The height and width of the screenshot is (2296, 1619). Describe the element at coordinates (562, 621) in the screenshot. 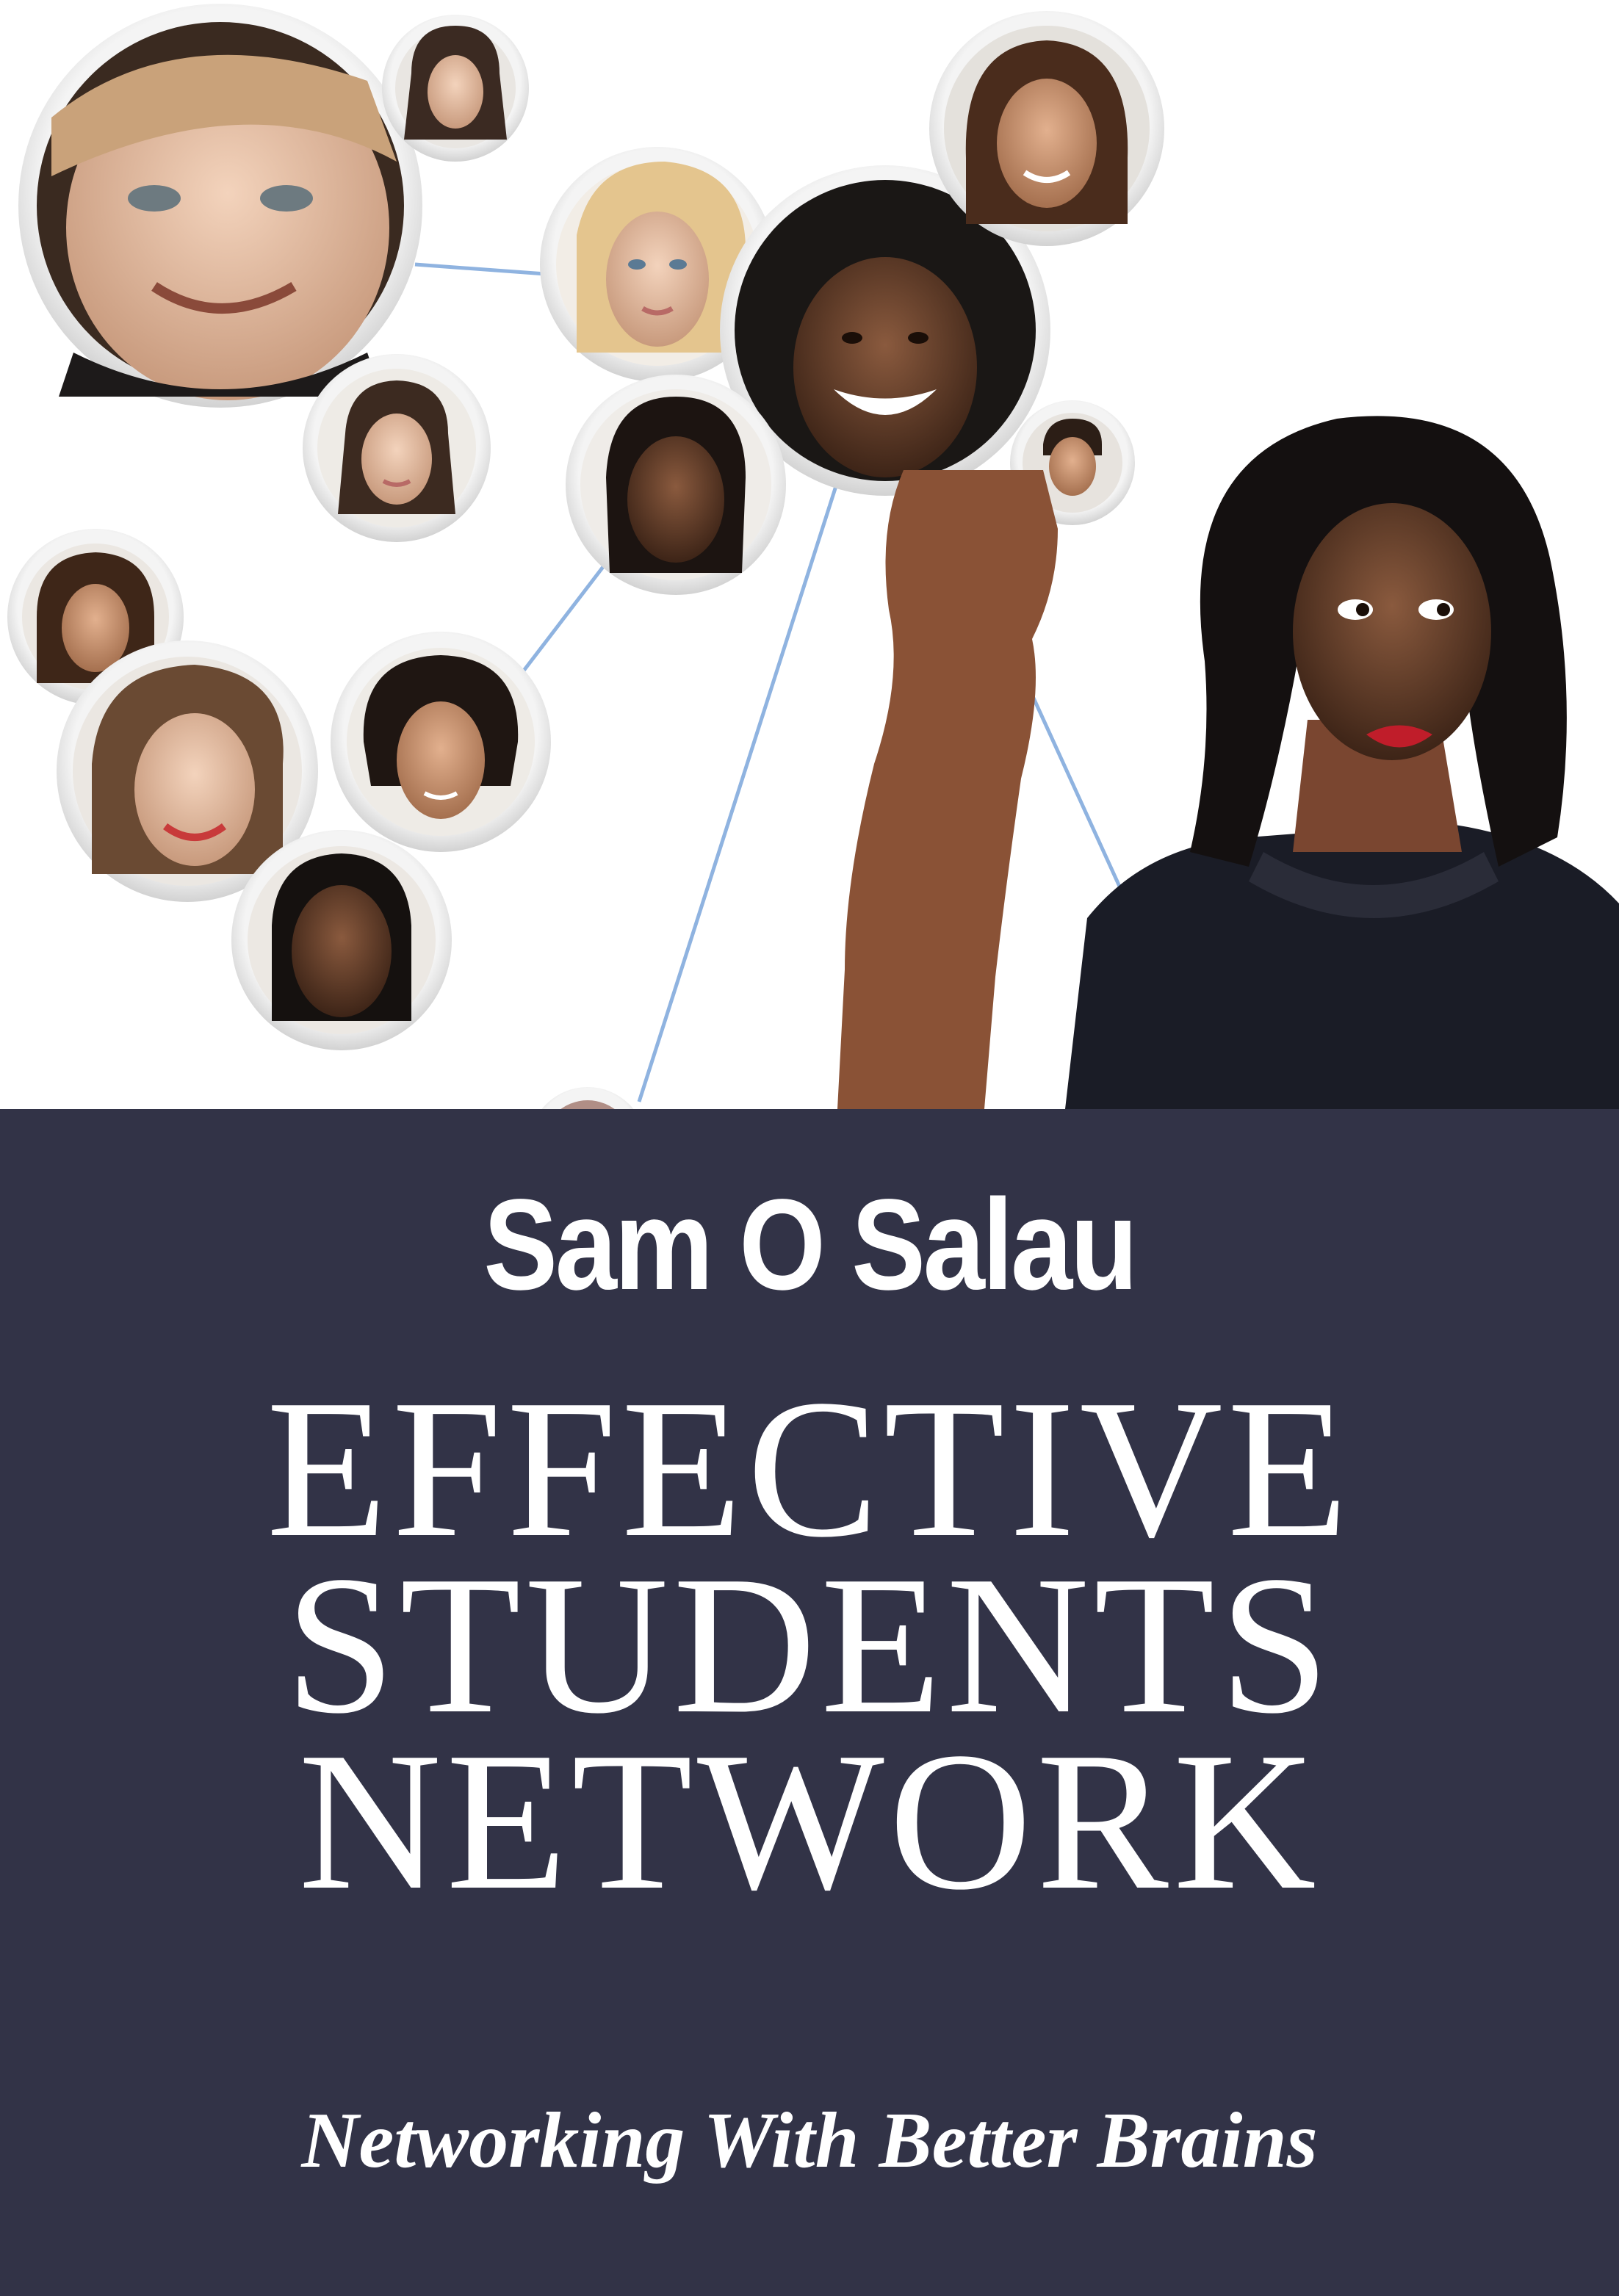

I see `connector-line` at that location.